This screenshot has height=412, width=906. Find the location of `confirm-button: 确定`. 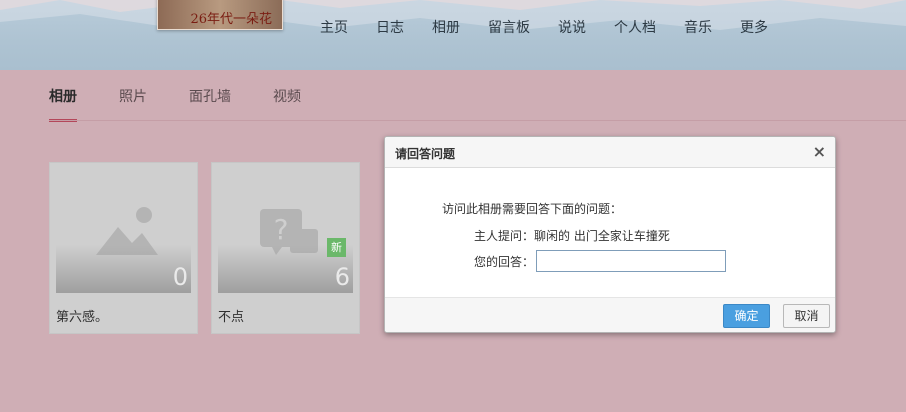

confirm-button: 确定 is located at coordinates (746, 316).